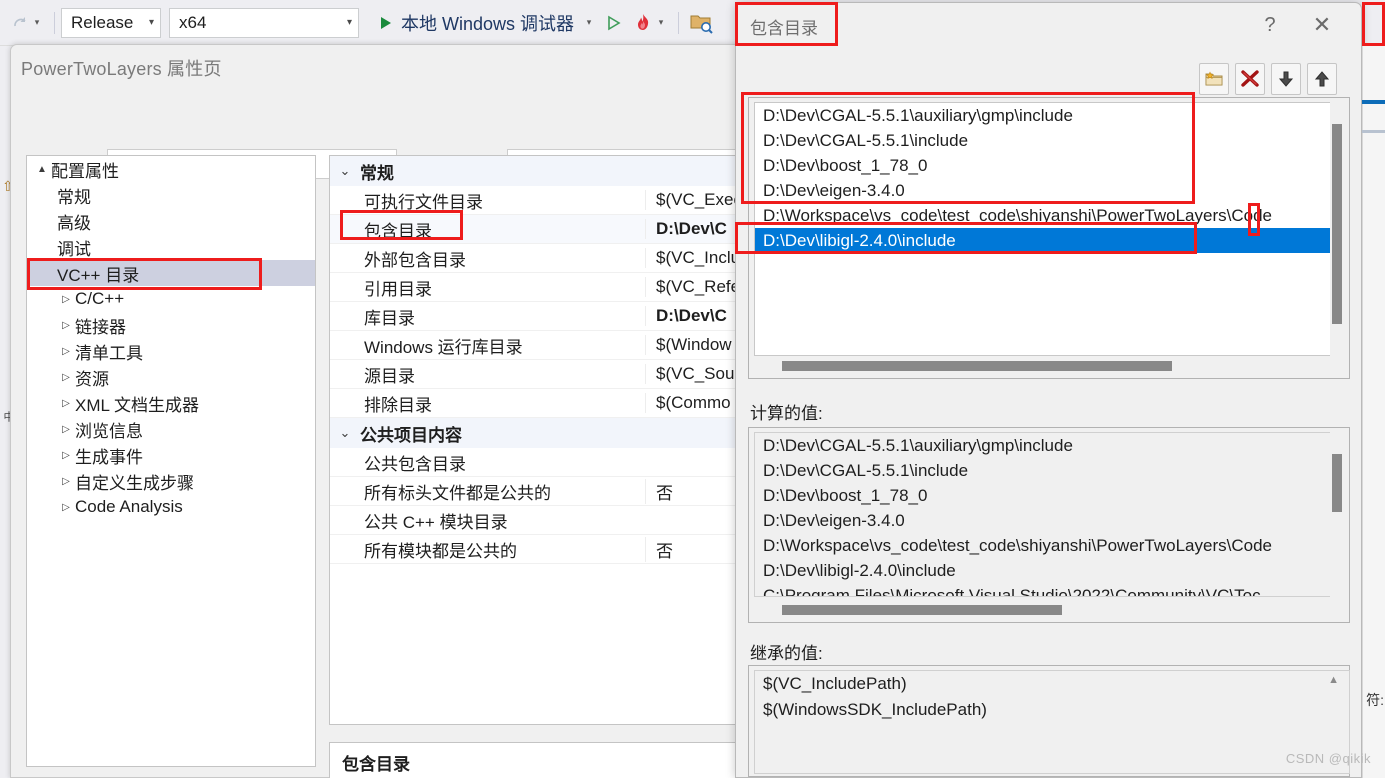 The image size is (1385, 778). Describe the element at coordinates (171, 273) in the screenshot. I see `tree-item-4: VC++ 目录` at that location.